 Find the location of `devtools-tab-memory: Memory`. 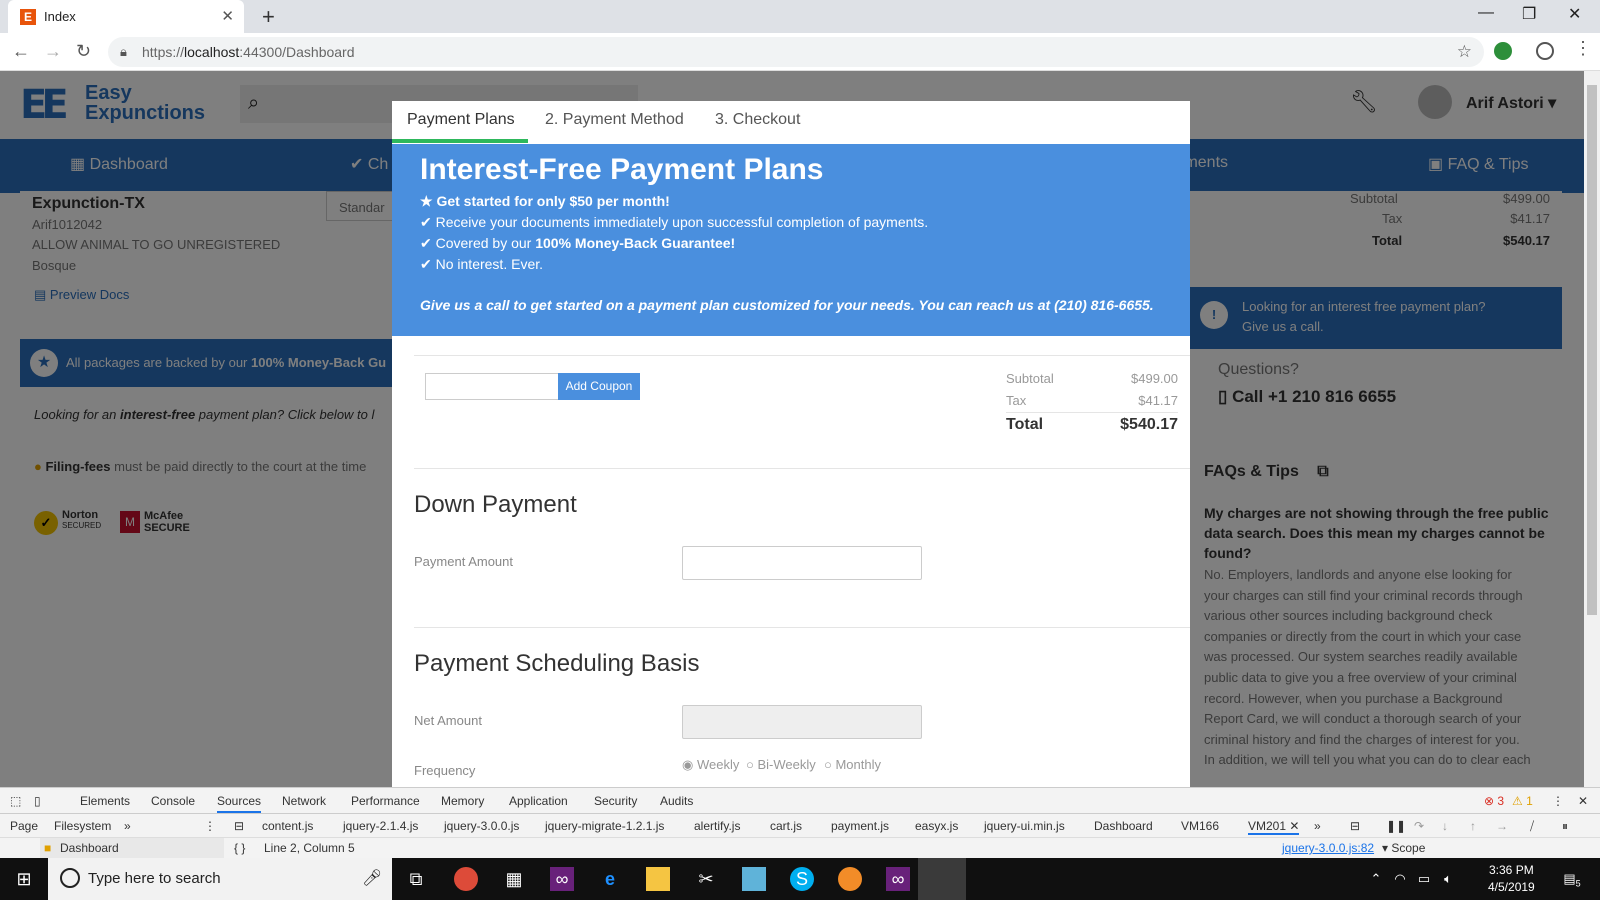

devtools-tab-memory: Memory is located at coordinates (462, 801).